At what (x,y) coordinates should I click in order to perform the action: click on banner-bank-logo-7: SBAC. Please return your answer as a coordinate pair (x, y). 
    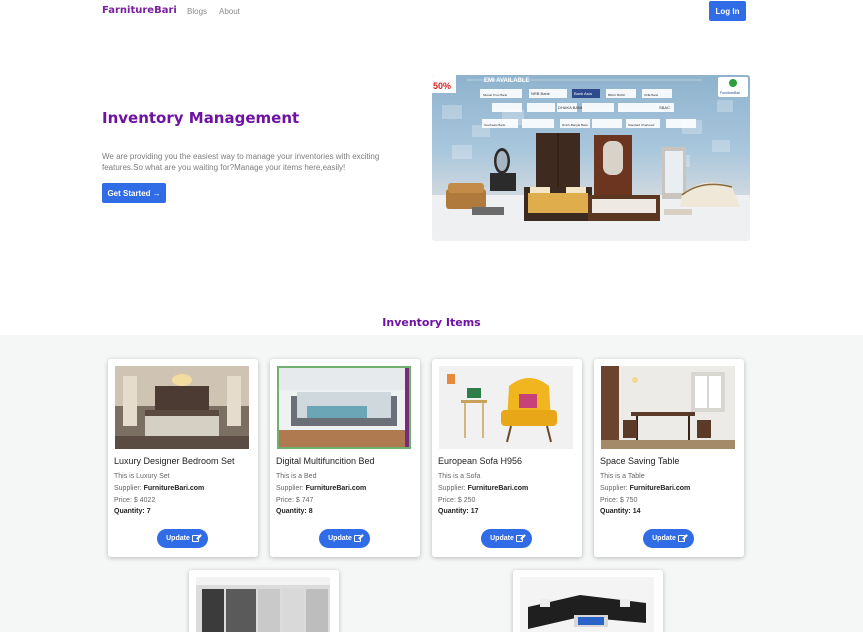
    Looking at the image, I should click on (664, 107).